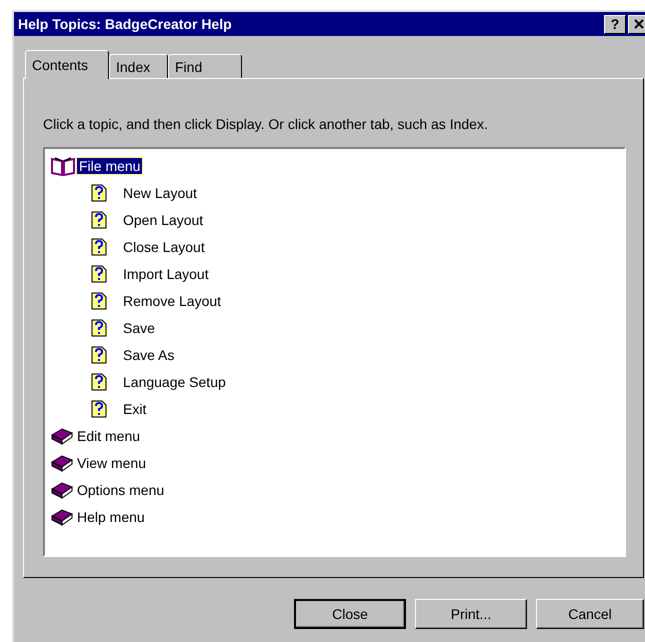 Image resolution: width=645 pixels, height=642 pixels. I want to click on close-button, so click(636, 24).